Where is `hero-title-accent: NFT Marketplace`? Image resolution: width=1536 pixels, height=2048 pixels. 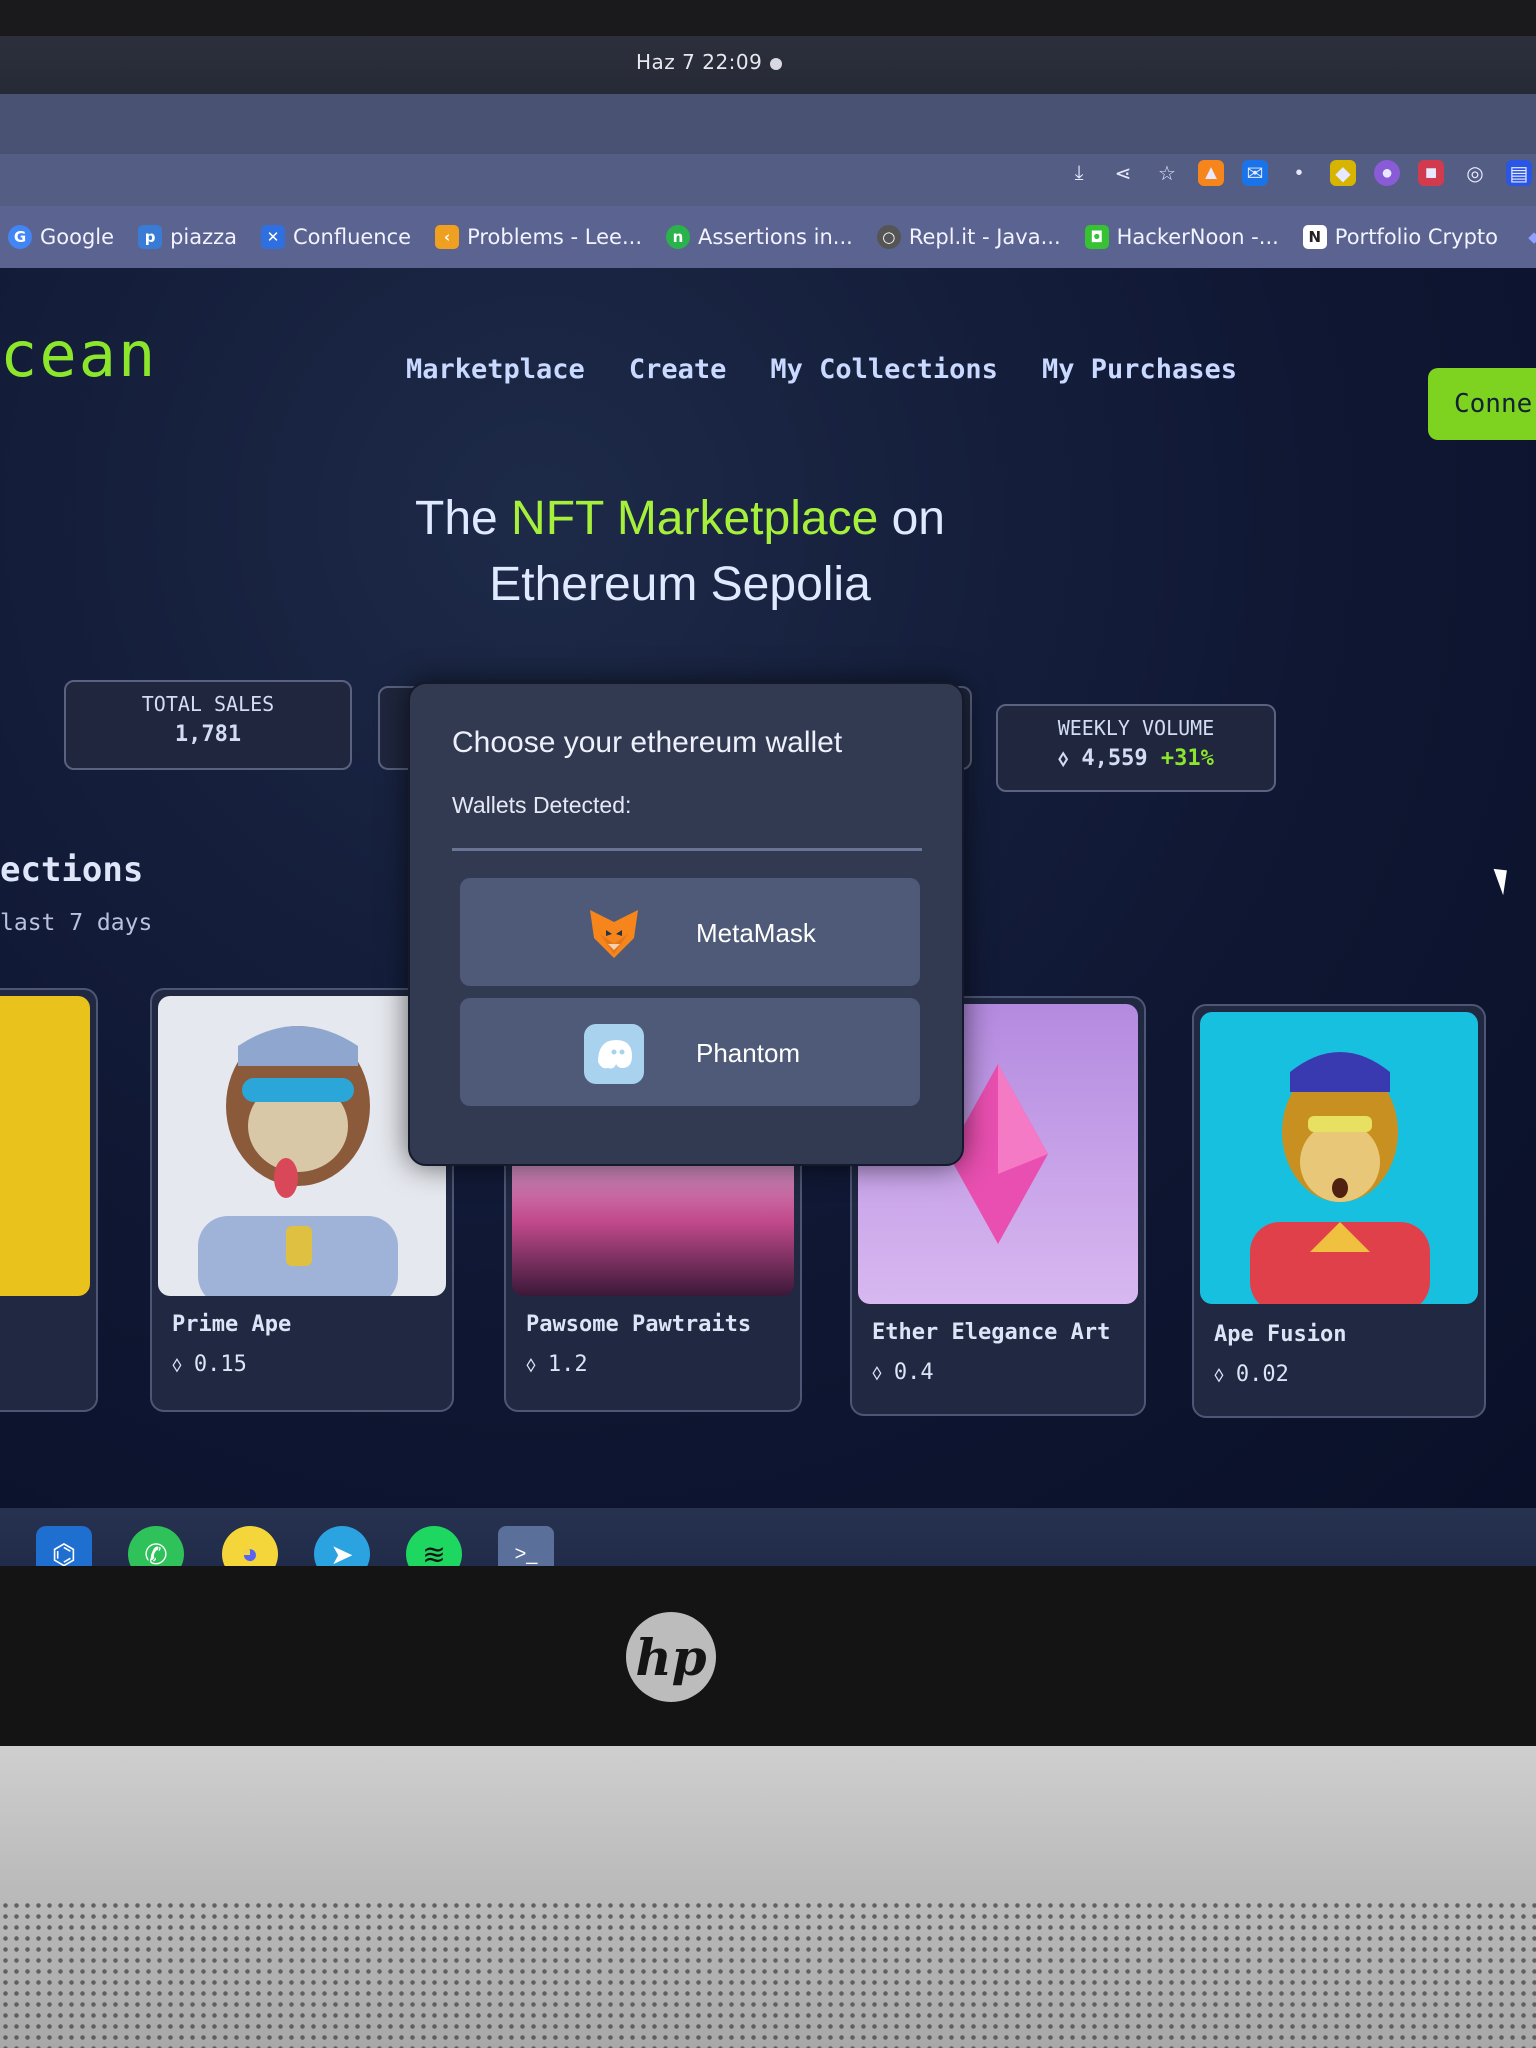
hero-title-accent: NFT Marketplace is located at coordinates (695, 518).